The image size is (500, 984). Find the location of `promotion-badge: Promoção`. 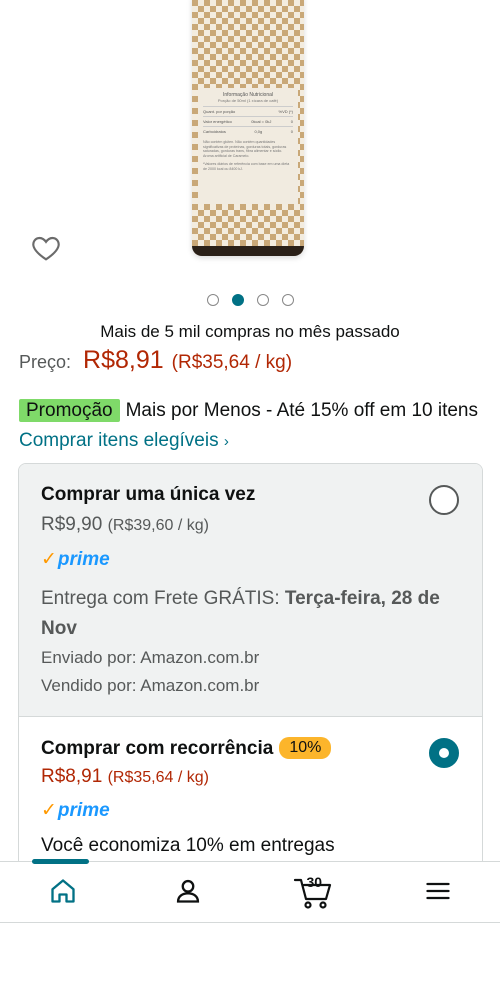

promotion-badge: Promoção is located at coordinates (69, 410).